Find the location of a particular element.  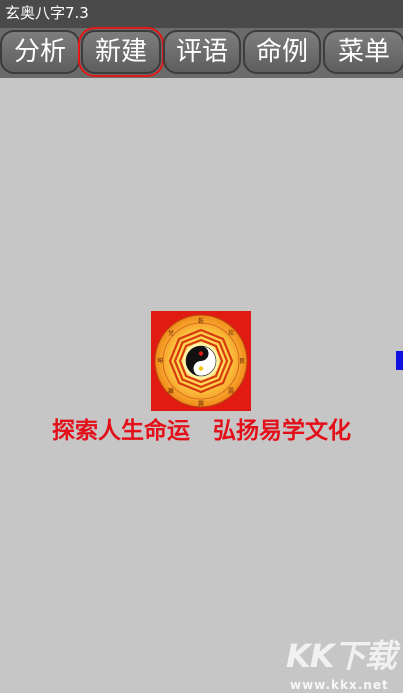

trigram-label: 坎 is located at coordinates (231, 333).